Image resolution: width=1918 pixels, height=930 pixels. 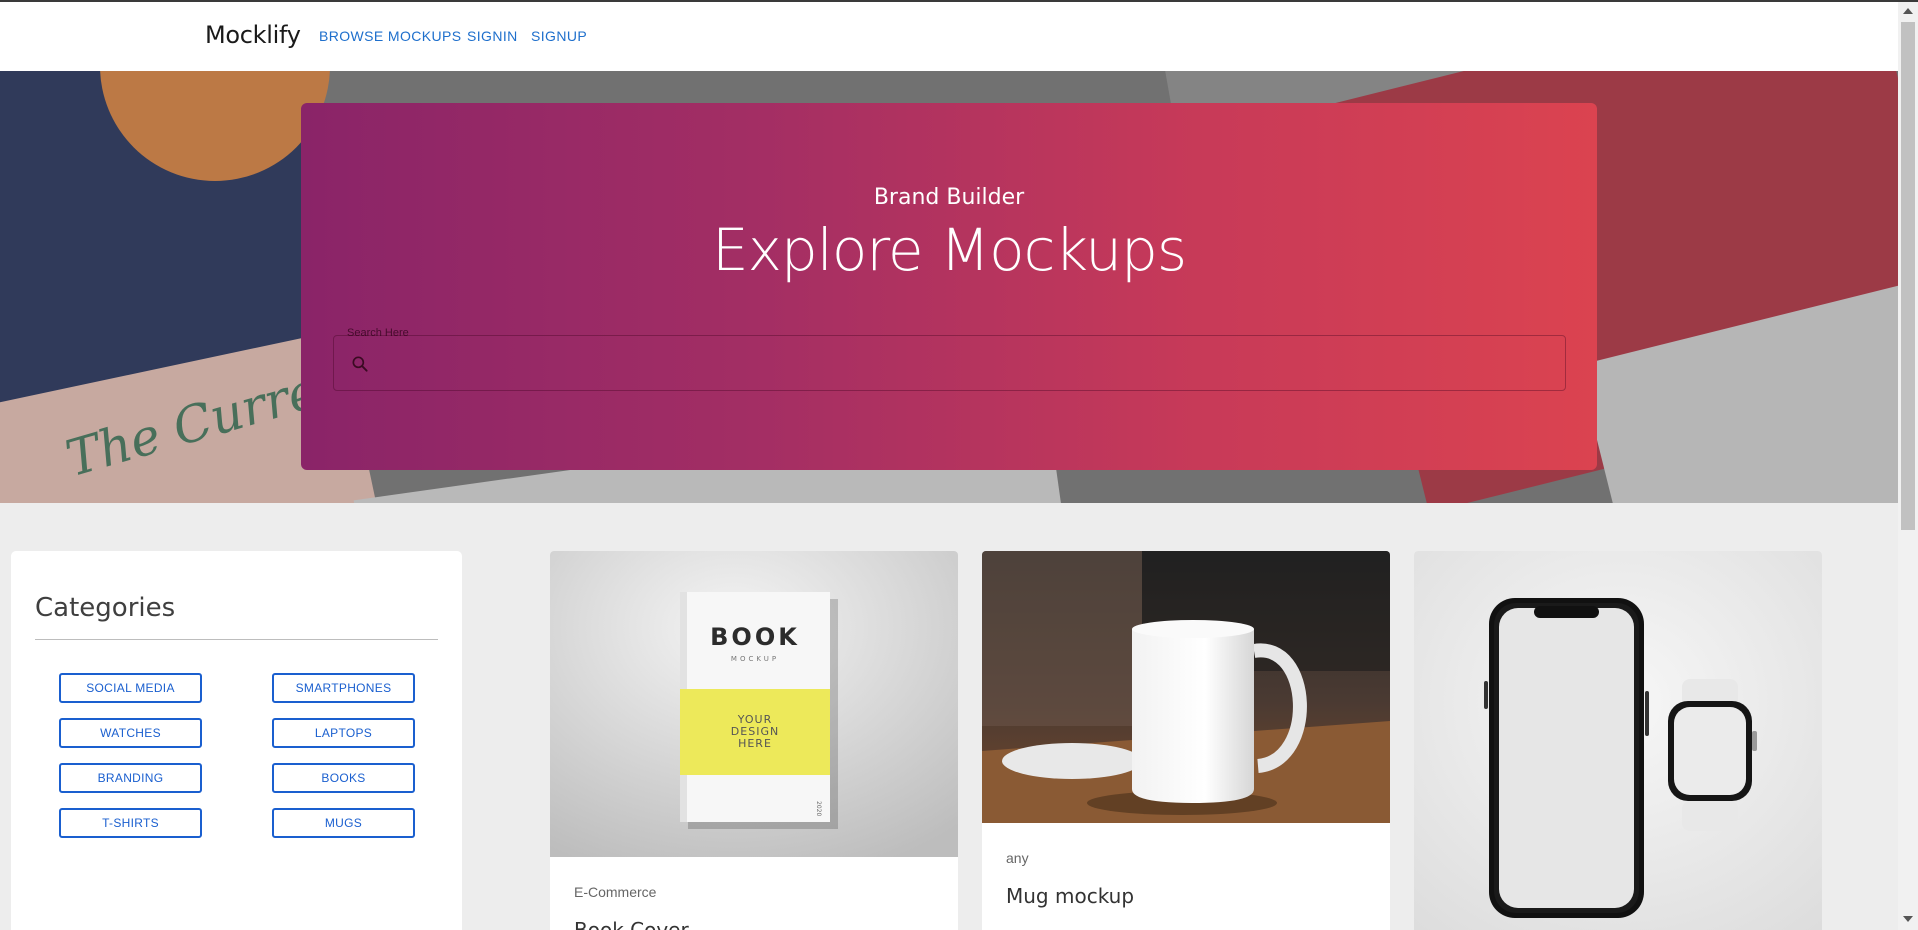 I want to click on top-navbar: Mocklify BROWSE MOCKUPS SIGNIN SIGNUP, so click(x=949, y=36).